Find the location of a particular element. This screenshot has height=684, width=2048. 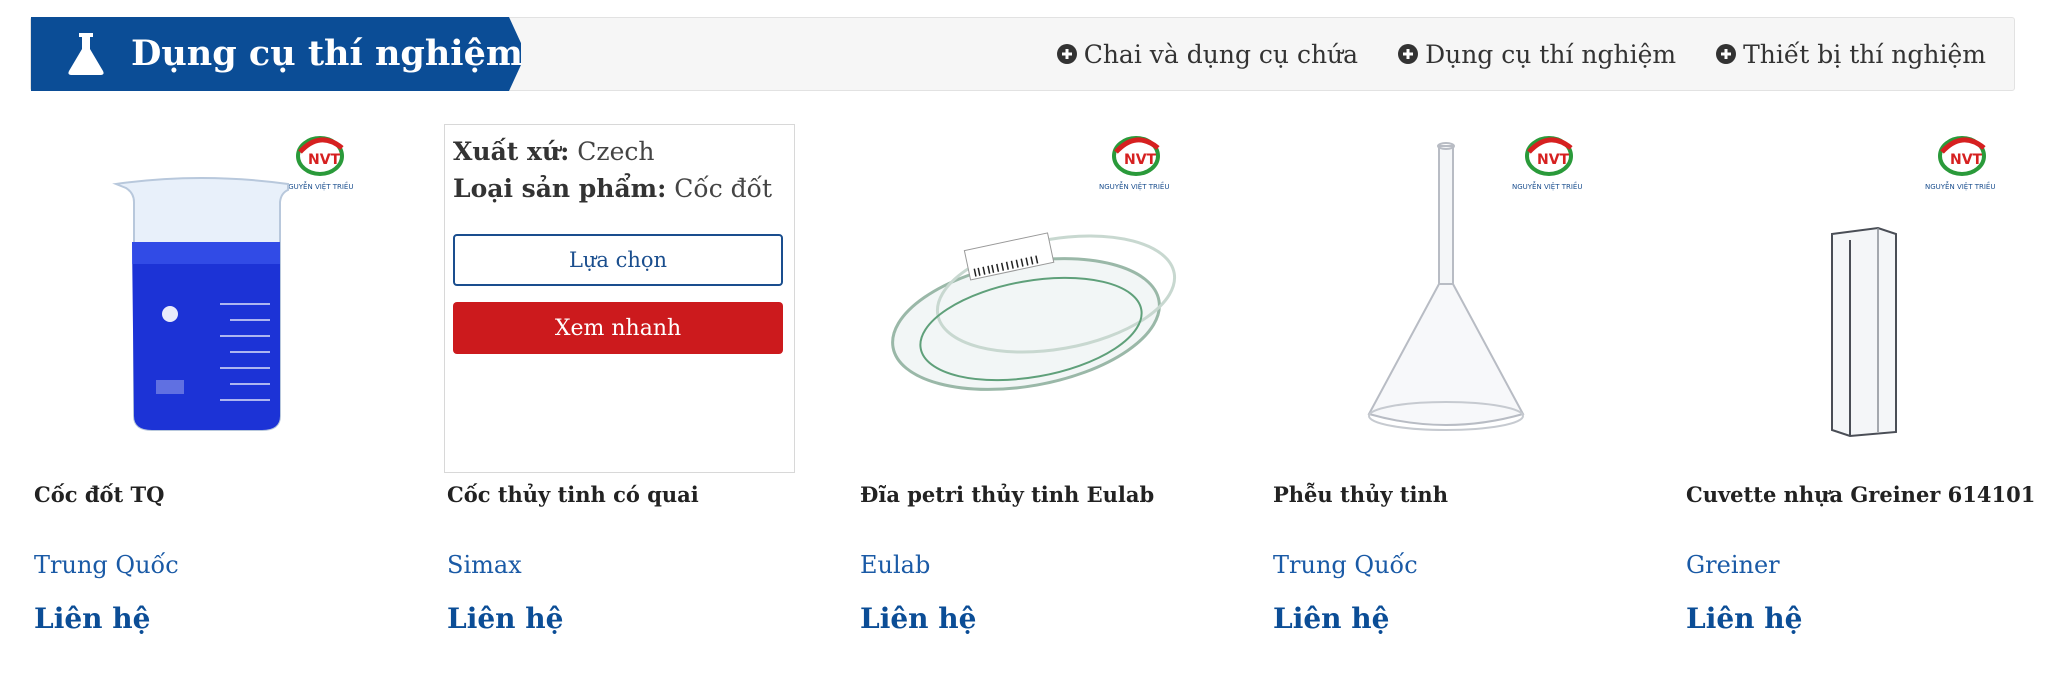

origin-value: Czech is located at coordinates (616, 151).